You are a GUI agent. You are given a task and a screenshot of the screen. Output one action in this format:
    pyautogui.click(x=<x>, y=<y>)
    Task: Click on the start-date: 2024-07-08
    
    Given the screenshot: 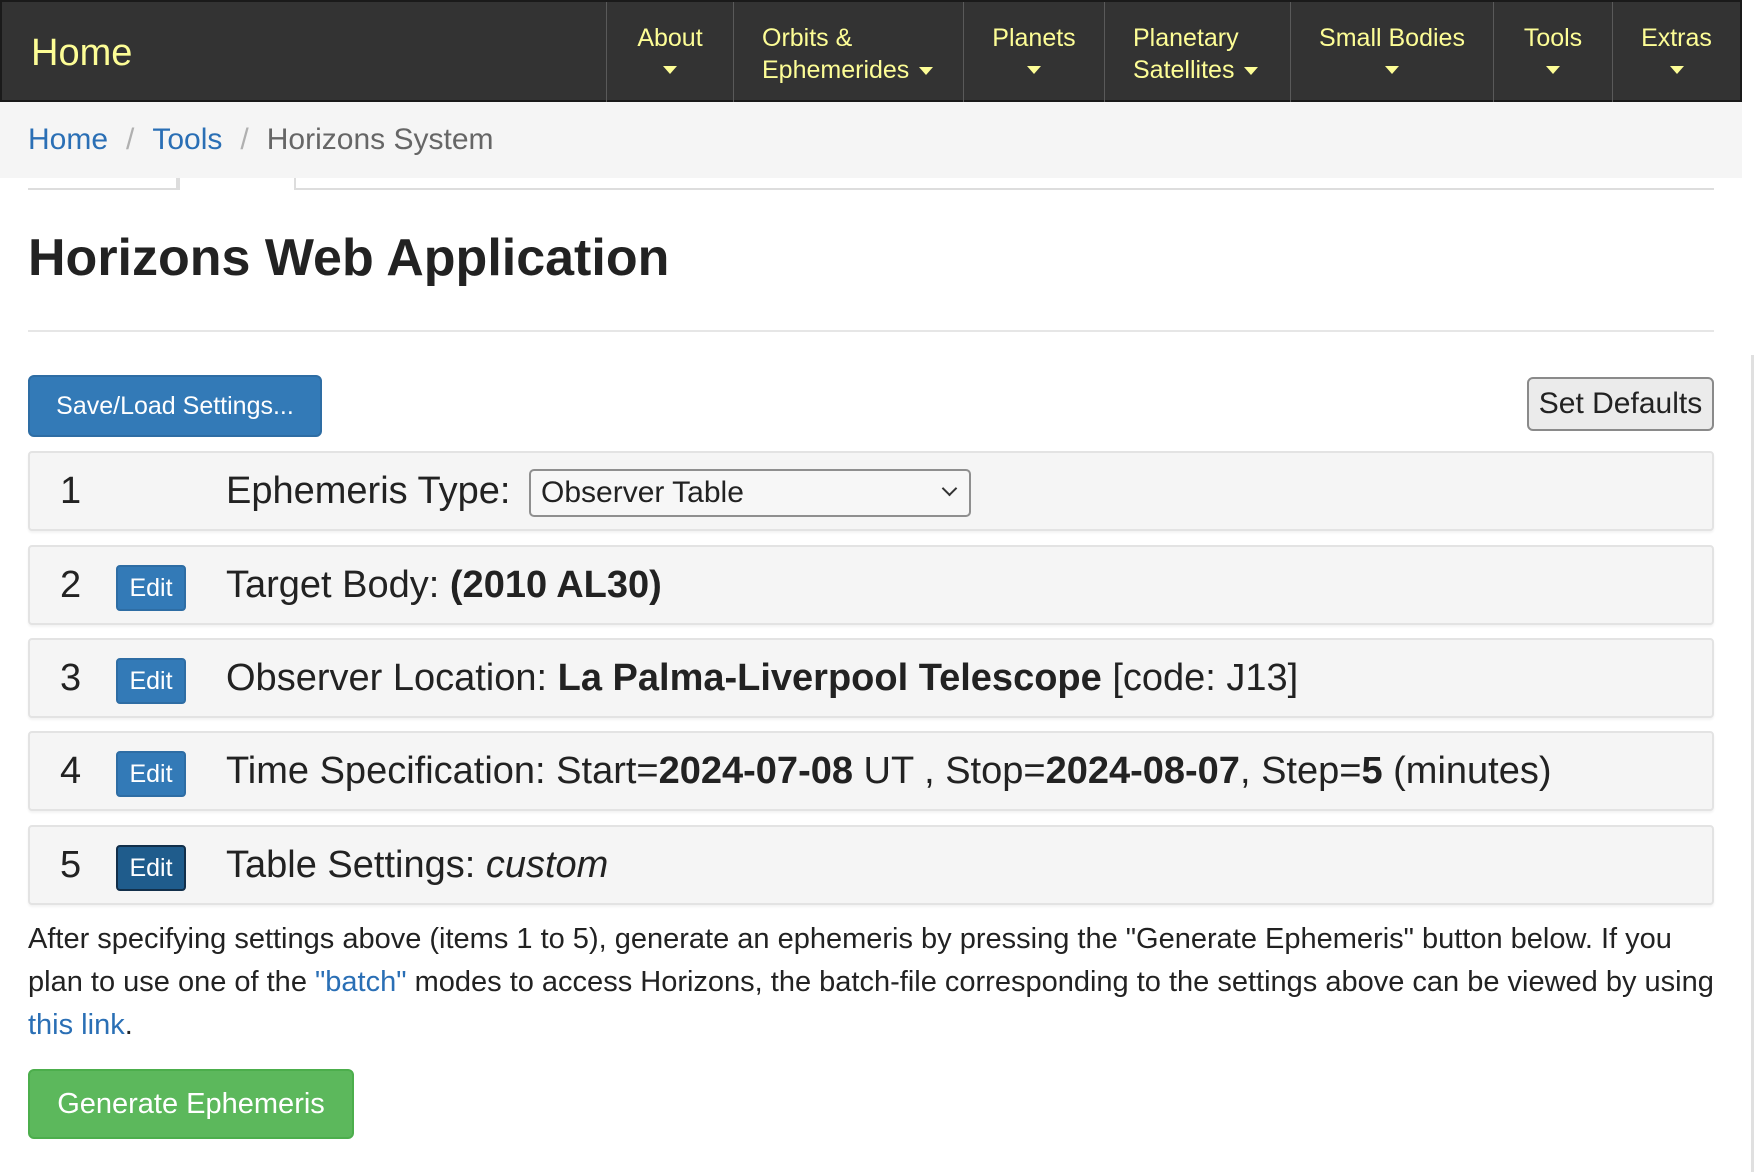 What is the action you would take?
    pyautogui.click(x=755, y=771)
    